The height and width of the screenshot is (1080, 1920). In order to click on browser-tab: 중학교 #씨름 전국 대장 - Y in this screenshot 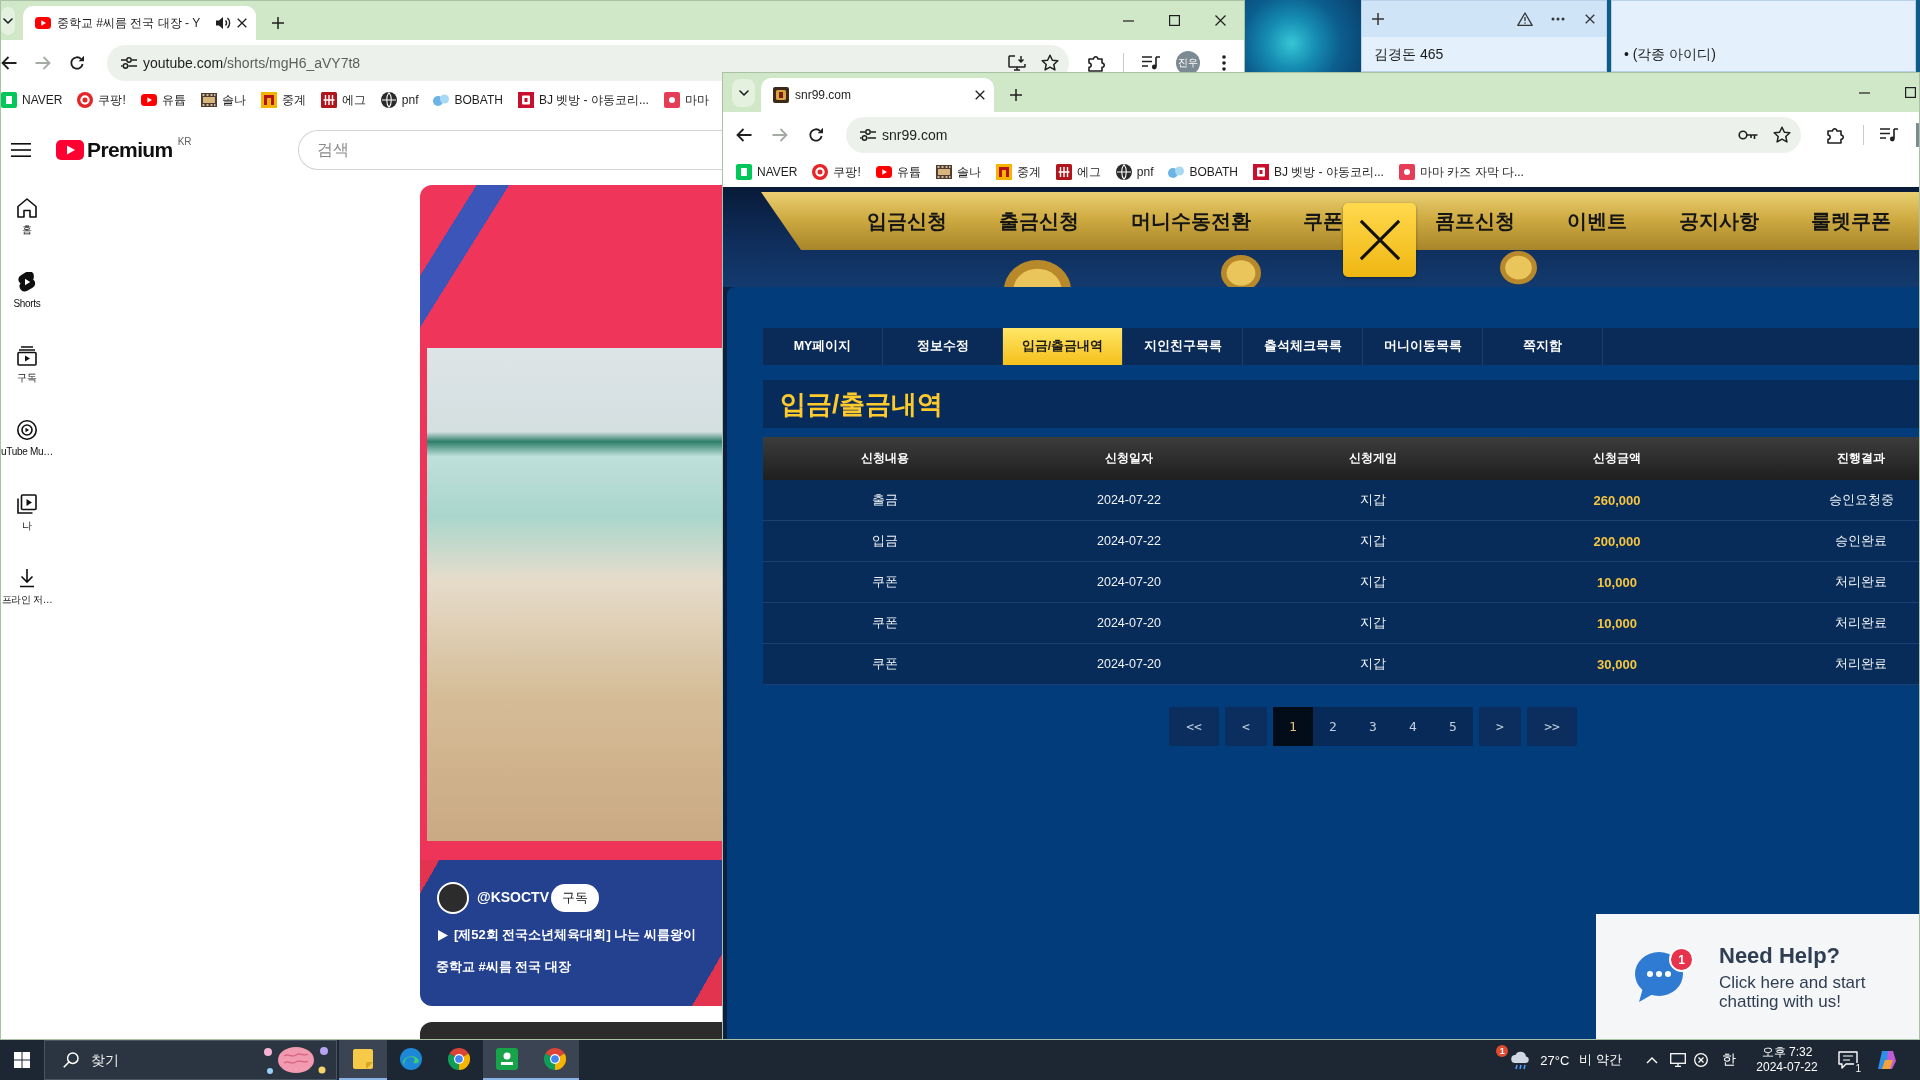, I will do `click(139, 23)`.